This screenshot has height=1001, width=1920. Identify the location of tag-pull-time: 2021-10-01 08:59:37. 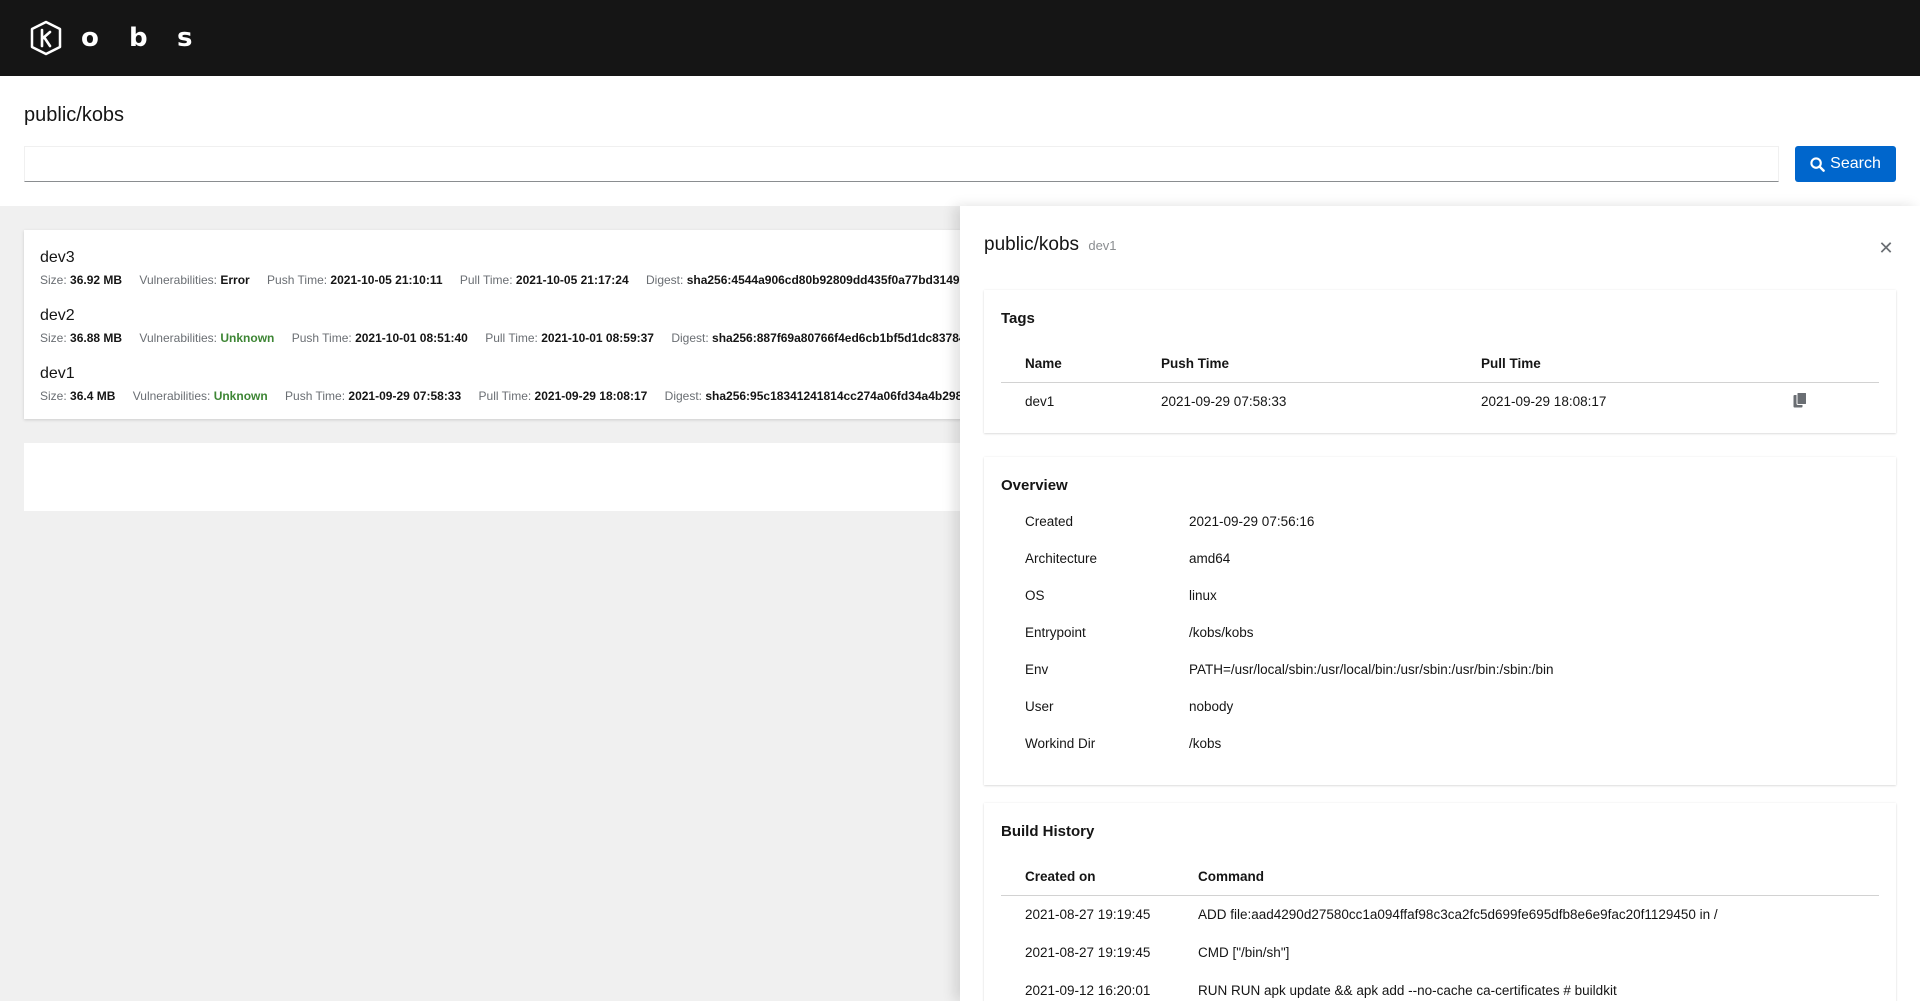
(597, 338).